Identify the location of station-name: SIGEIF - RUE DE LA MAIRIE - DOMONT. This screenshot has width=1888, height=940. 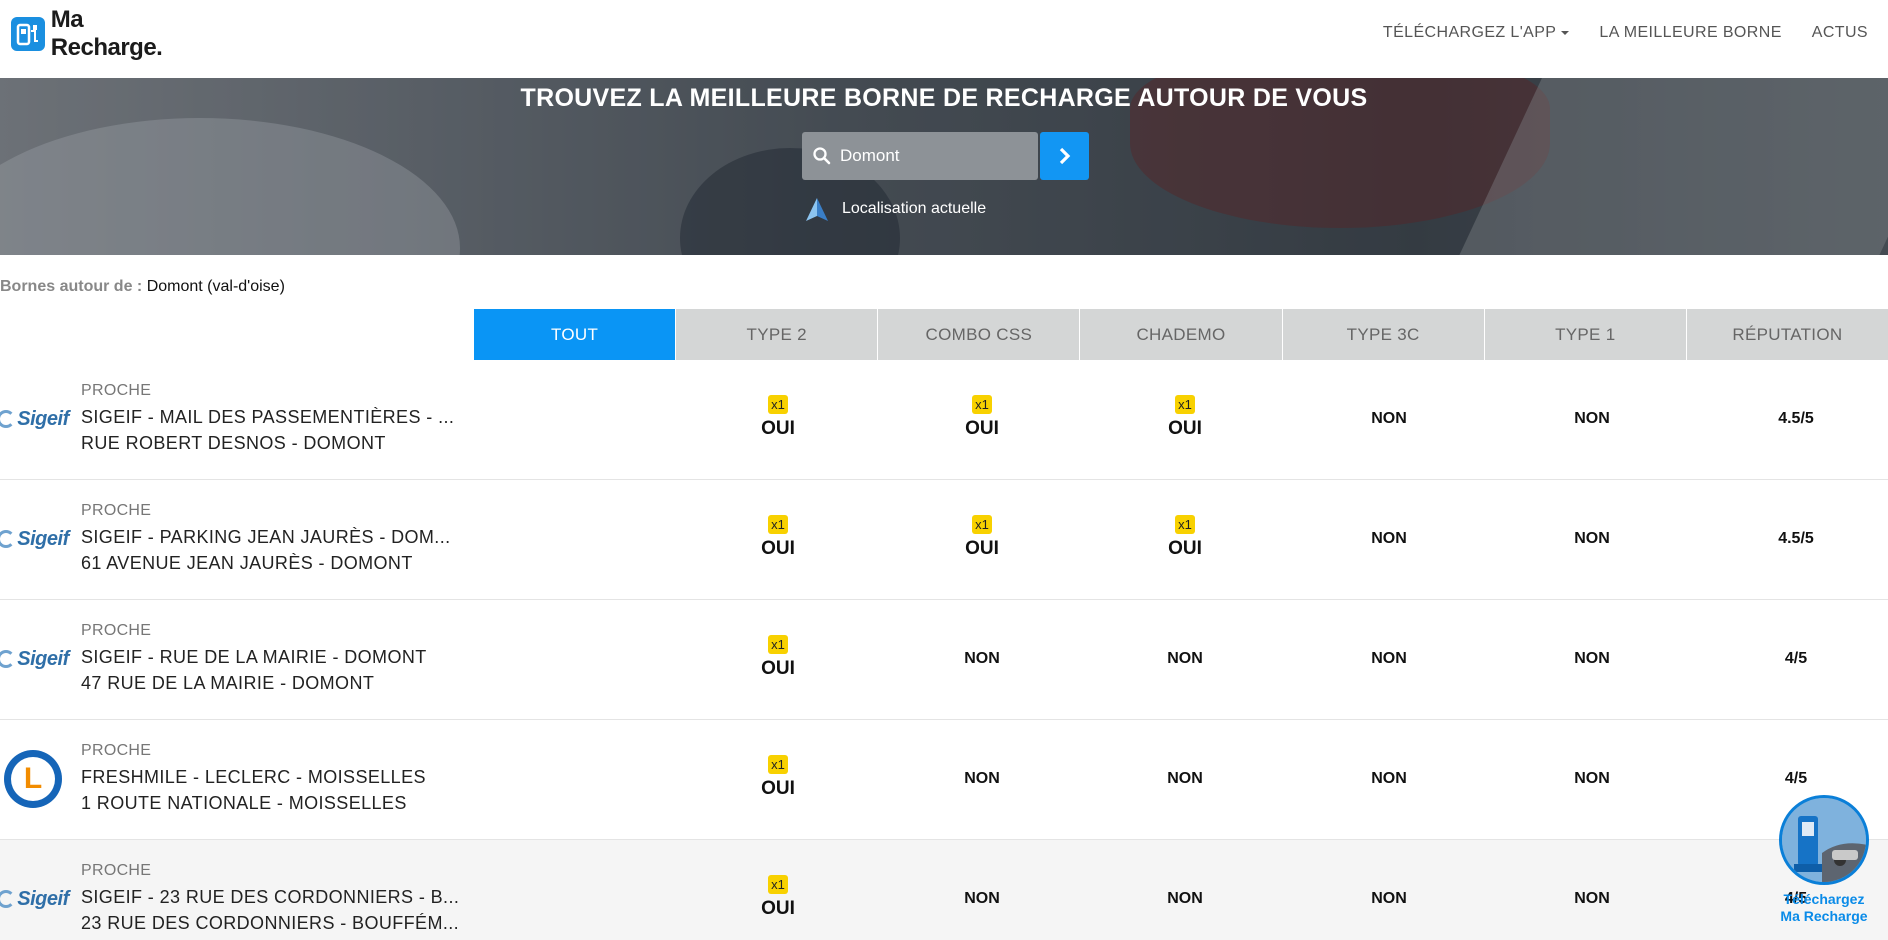
(254, 657).